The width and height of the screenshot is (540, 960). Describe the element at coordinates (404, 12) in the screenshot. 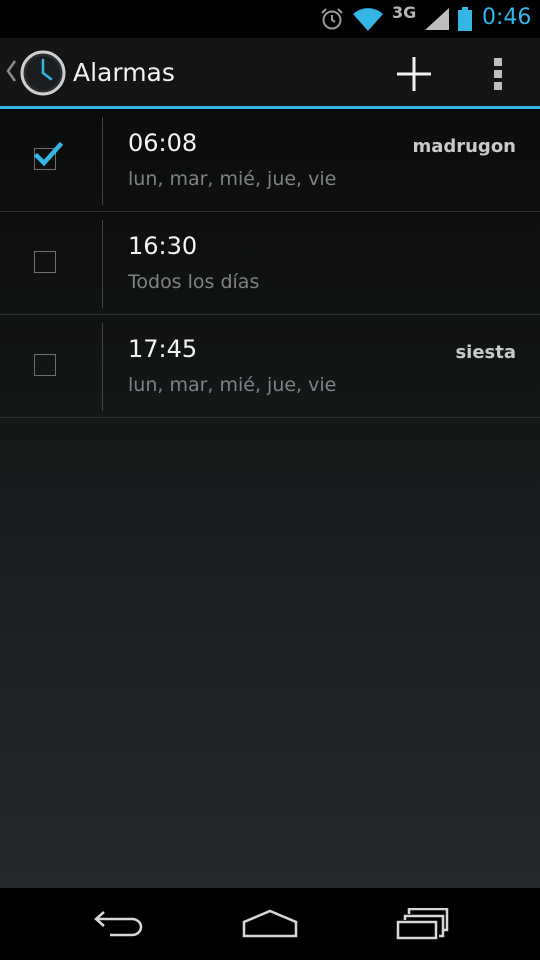

I see `network-type-label: 3G` at that location.